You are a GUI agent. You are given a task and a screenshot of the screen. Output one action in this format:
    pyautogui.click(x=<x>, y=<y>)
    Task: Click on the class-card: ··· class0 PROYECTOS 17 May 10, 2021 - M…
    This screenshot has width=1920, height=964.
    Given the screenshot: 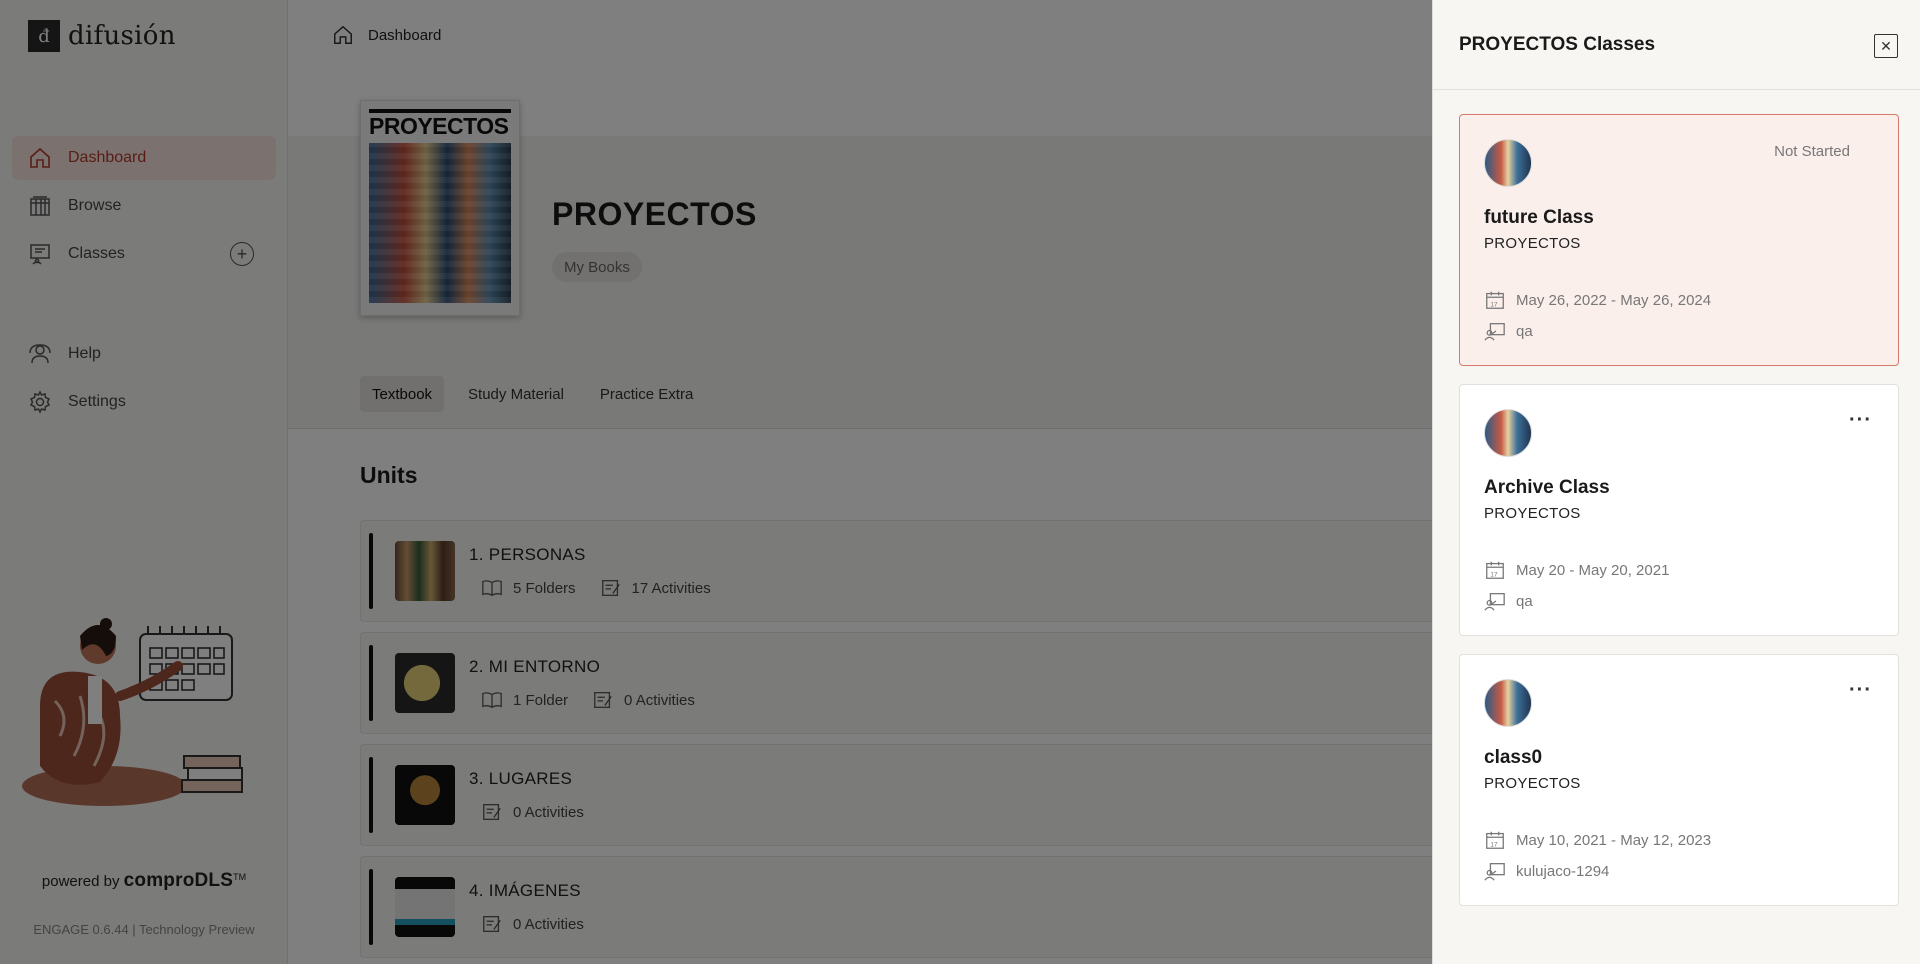 What is the action you would take?
    pyautogui.click(x=1679, y=780)
    